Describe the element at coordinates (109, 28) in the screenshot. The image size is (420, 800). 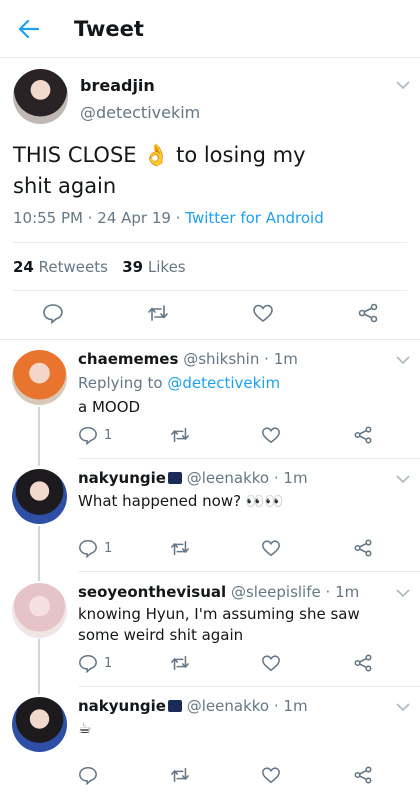
I see `page-title: Tweet` at that location.